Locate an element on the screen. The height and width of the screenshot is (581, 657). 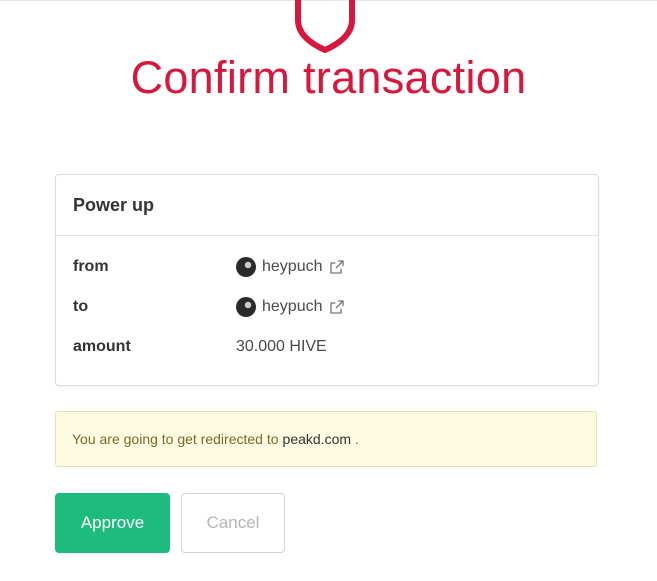
page-title: Confirm transaction is located at coordinates (328, 77).